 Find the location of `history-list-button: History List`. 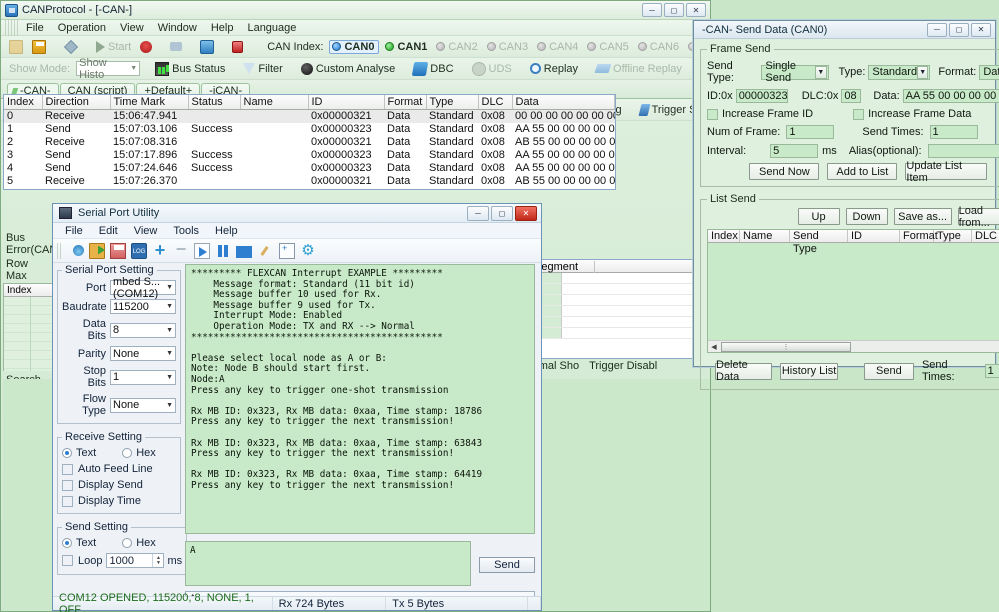

history-list-button: History List is located at coordinates (809, 371).